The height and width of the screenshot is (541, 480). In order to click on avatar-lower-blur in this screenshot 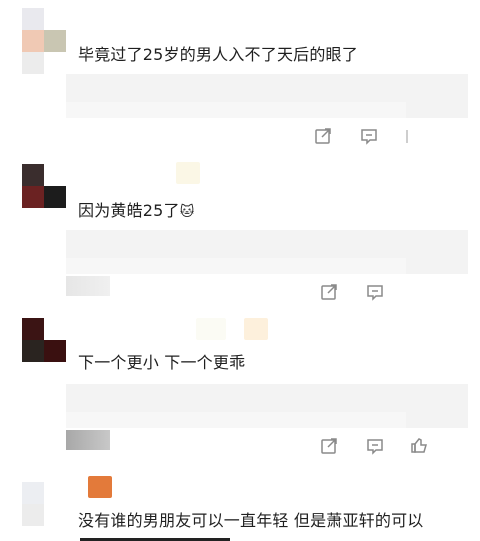, I will do `click(44, 63)`.